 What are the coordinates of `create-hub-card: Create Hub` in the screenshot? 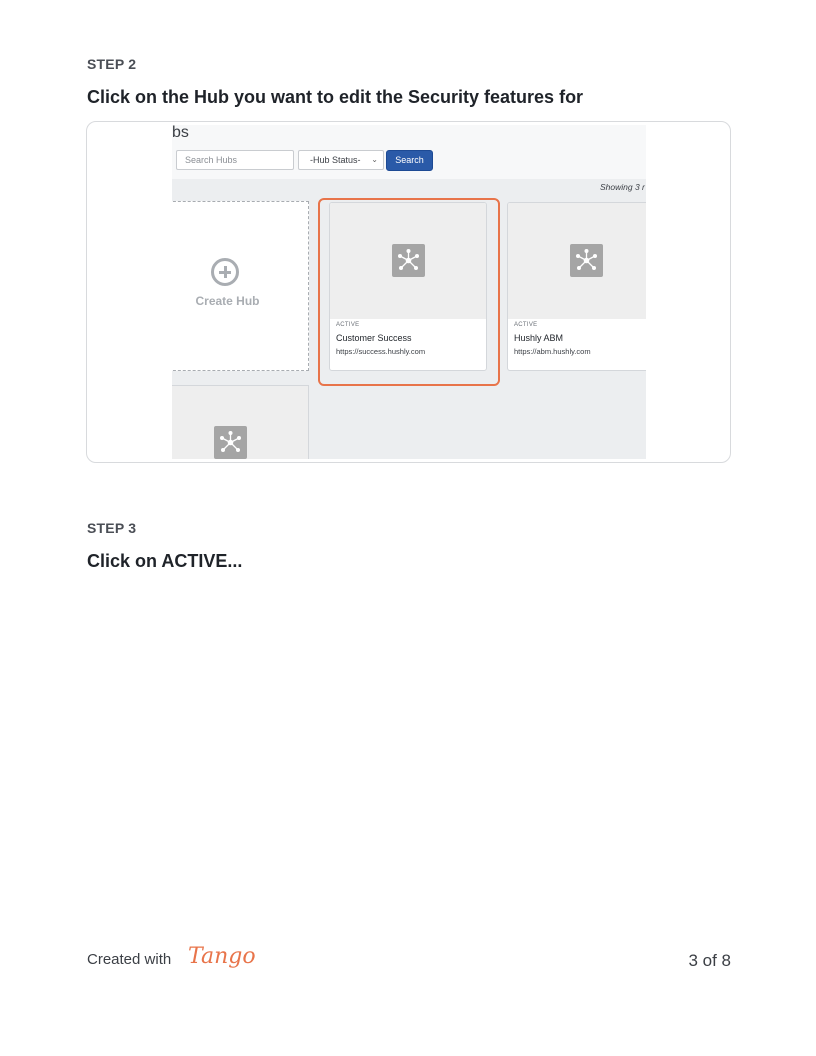 It's located at (240, 286).